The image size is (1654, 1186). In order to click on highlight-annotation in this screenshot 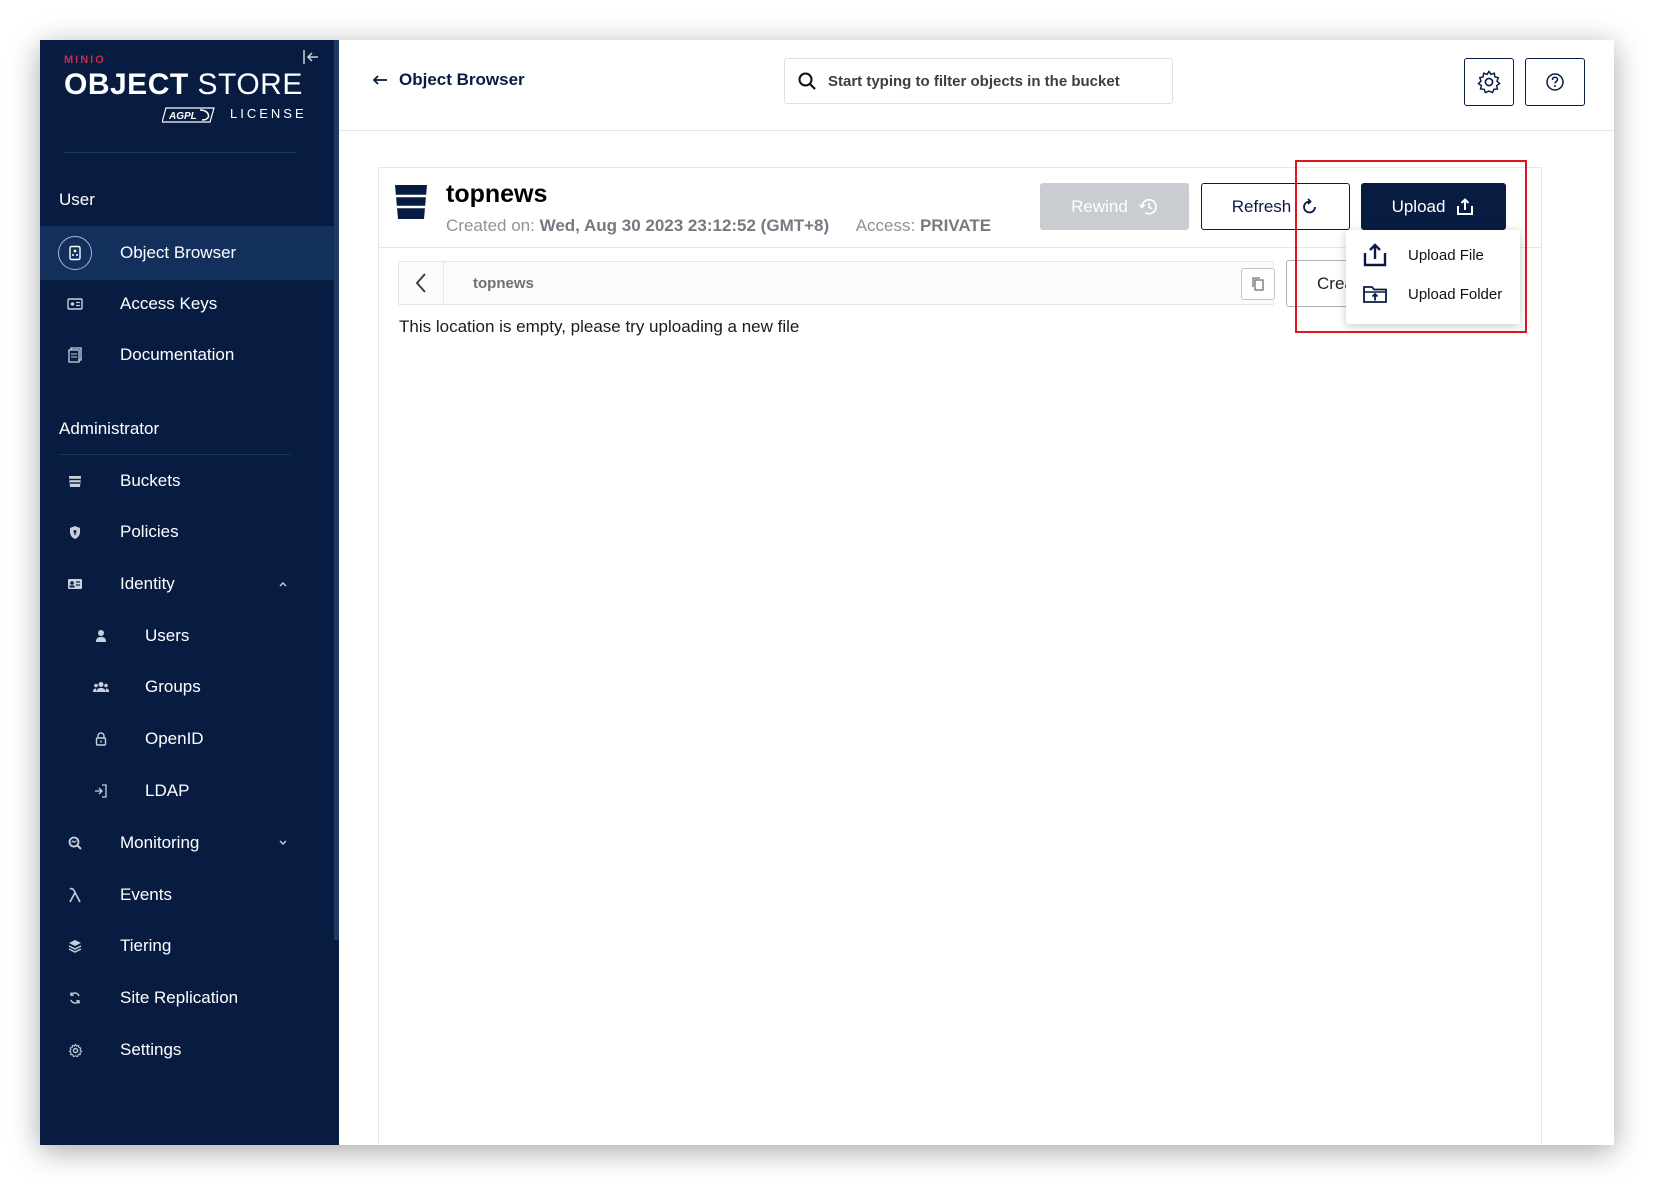, I will do `click(1411, 246)`.